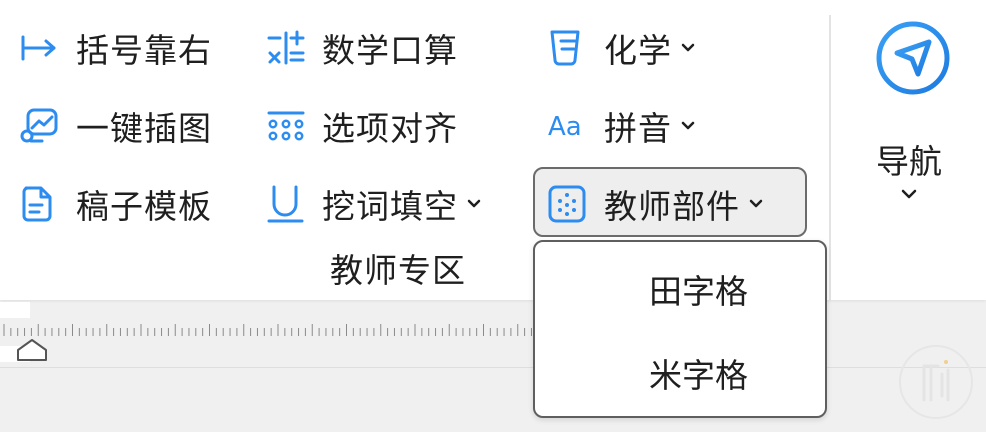 The width and height of the screenshot is (986, 432). I want to click on math-mental-button: 数学口算, so click(362, 48).